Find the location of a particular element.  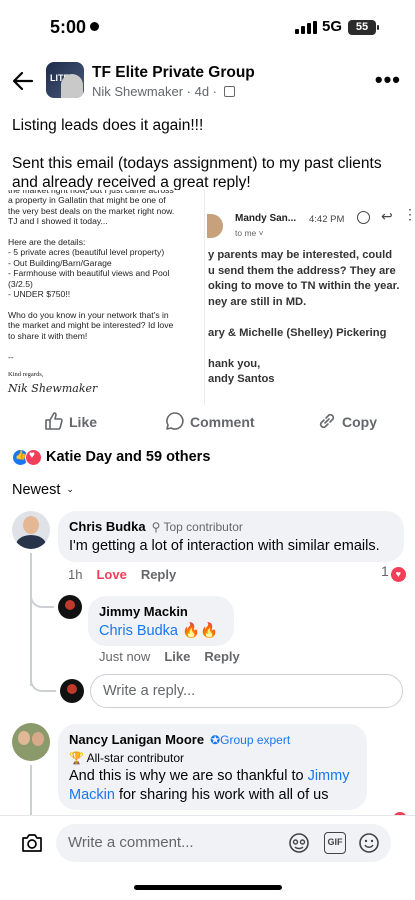

post-meta: Nik Shewmaker · 4d · is located at coordinates (163, 91).